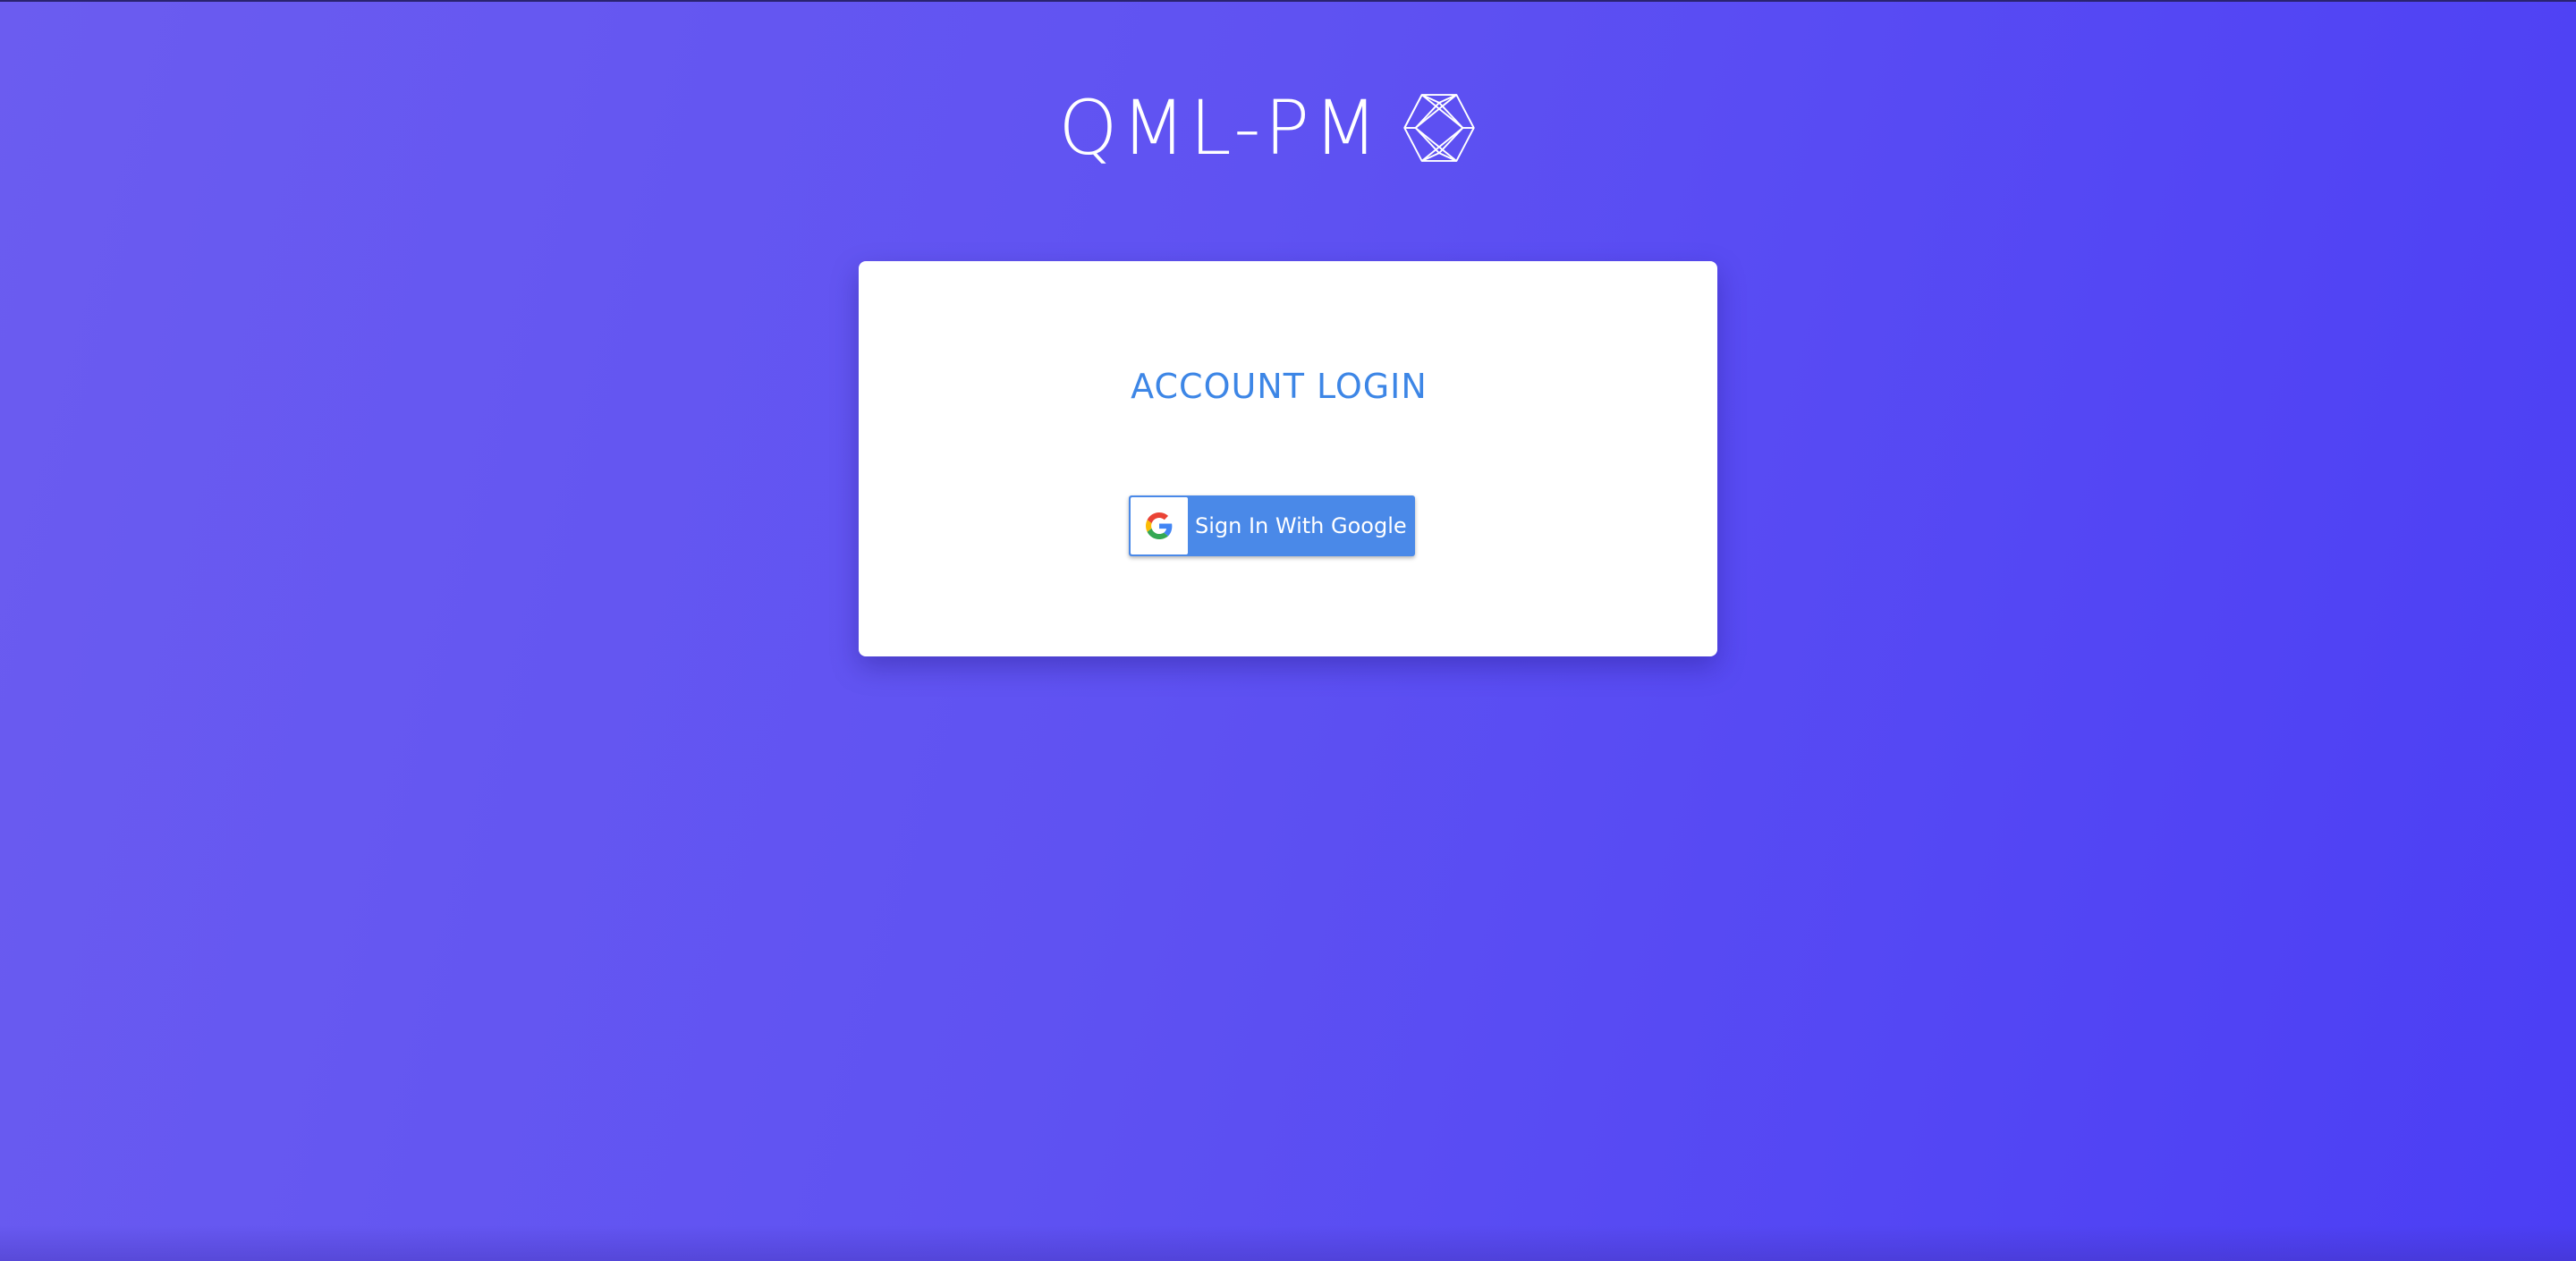 The height and width of the screenshot is (1261, 2576). I want to click on login-card: ACCOUNT LOGIN Sign In With Google, so click(1288, 459).